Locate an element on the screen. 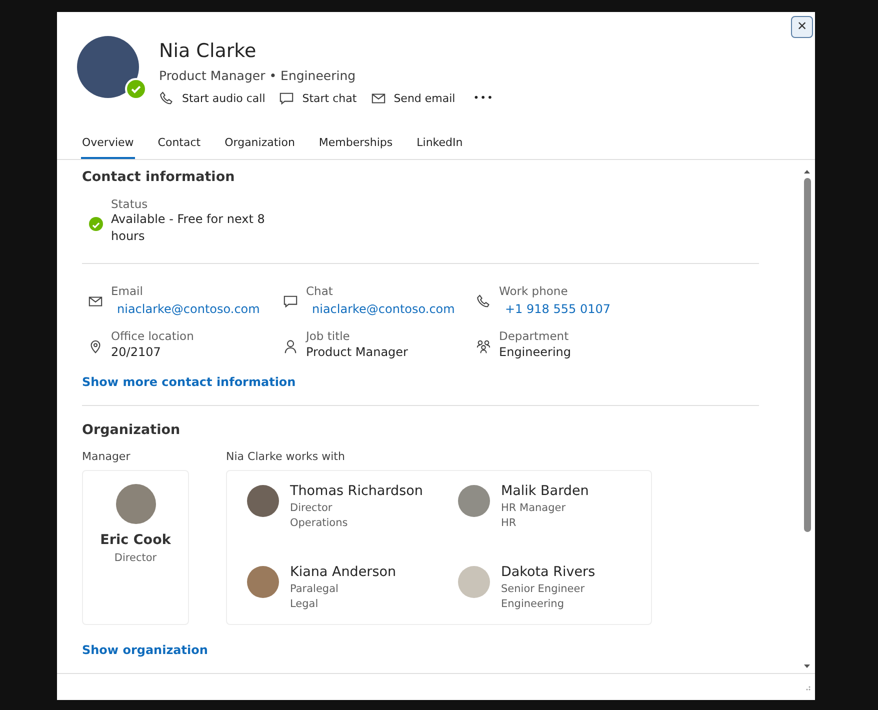 This screenshot has width=878, height=710. field-value: Engineering is located at coordinates (535, 352).